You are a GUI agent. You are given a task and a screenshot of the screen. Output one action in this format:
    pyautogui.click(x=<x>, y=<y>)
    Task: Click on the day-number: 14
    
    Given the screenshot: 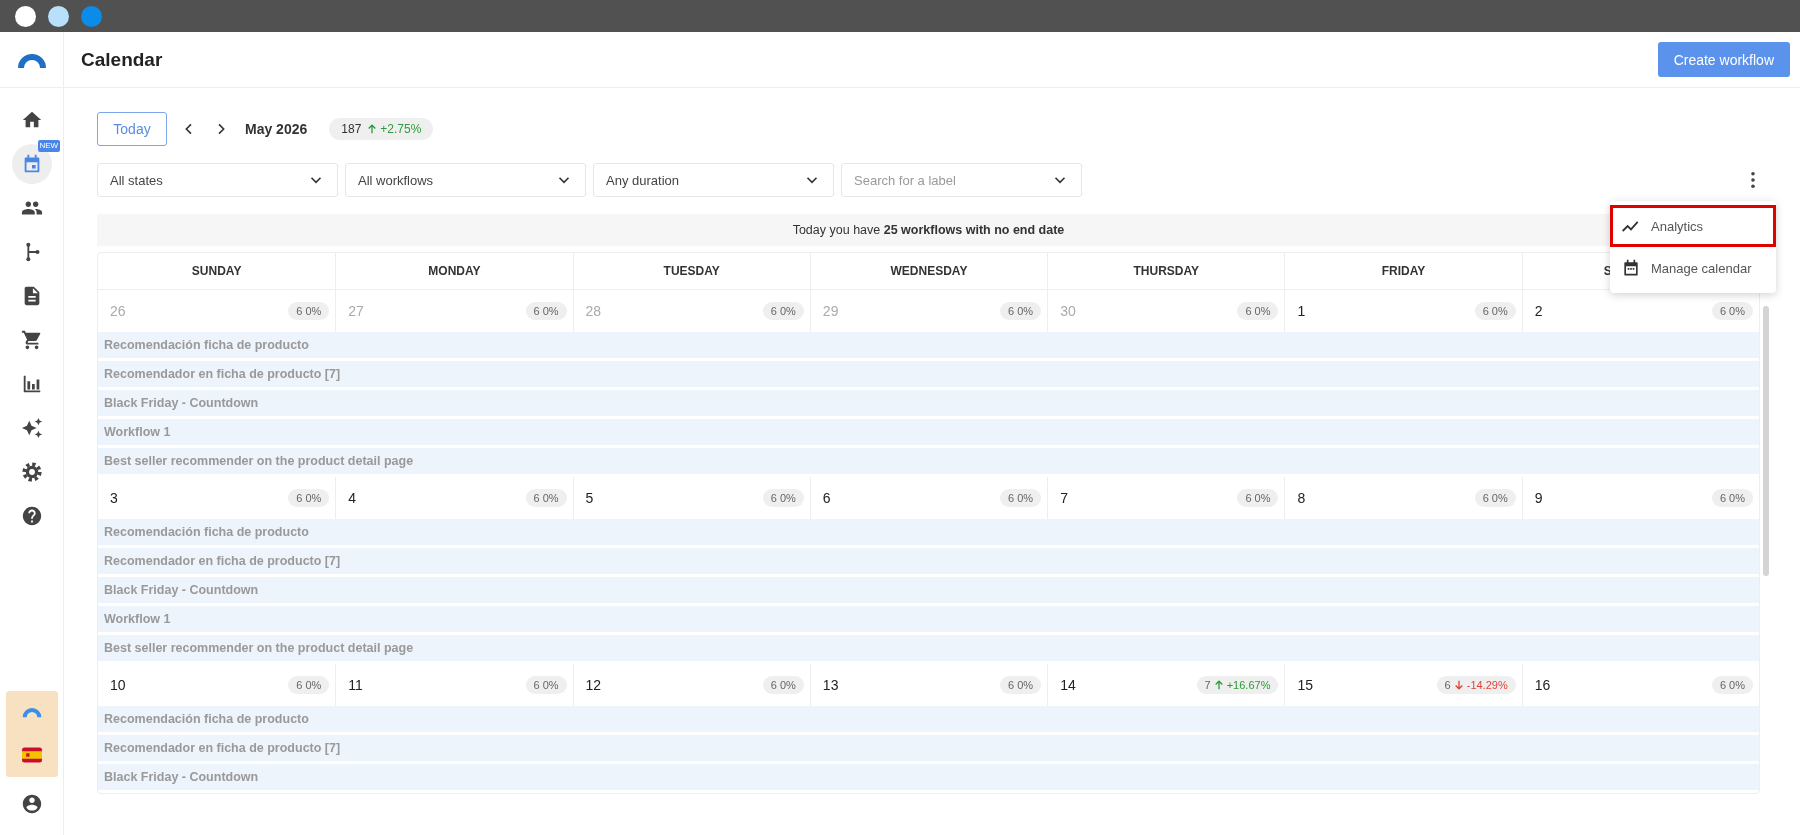 What is the action you would take?
    pyautogui.click(x=1068, y=685)
    